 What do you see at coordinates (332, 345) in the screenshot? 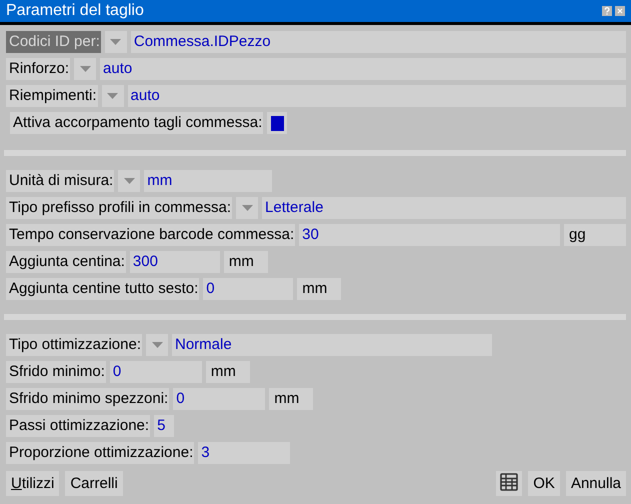
I see `dropdown-field: Normale` at bounding box center [332, 345].